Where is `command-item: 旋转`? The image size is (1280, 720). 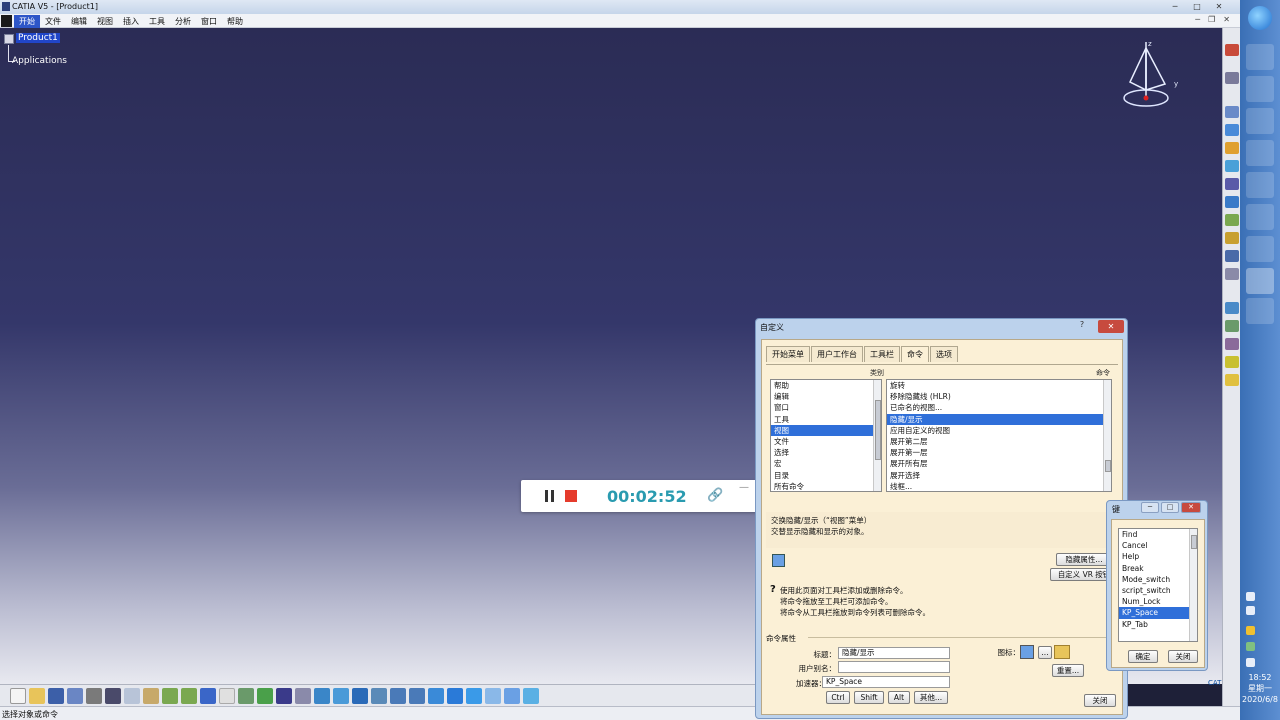 command-item: 旋转 is located at coordinates (999, 385).